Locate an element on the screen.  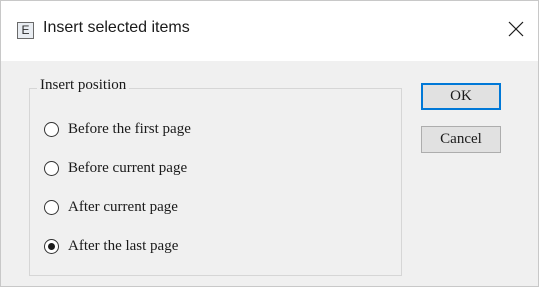
radio-label: Before current page is located at coordinates (128, 167).